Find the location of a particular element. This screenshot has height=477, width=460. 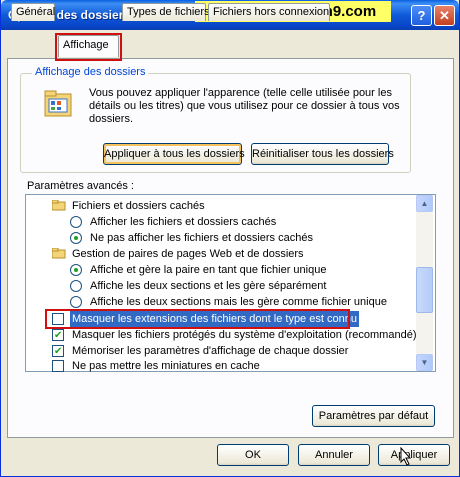

list-scrollbar: ▲ ▼ is located at coordinates (424, 283).